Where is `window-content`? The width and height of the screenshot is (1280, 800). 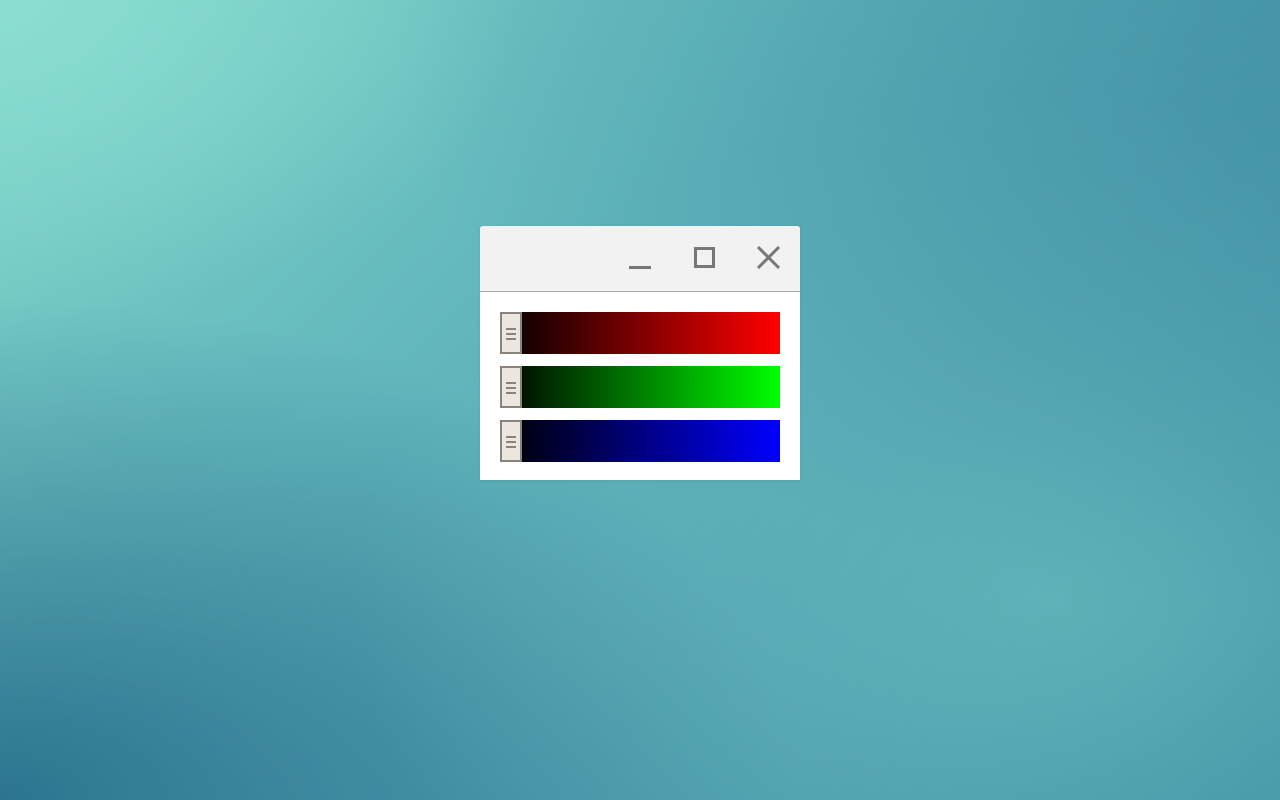 window-content is located at coordinates (640, 386).